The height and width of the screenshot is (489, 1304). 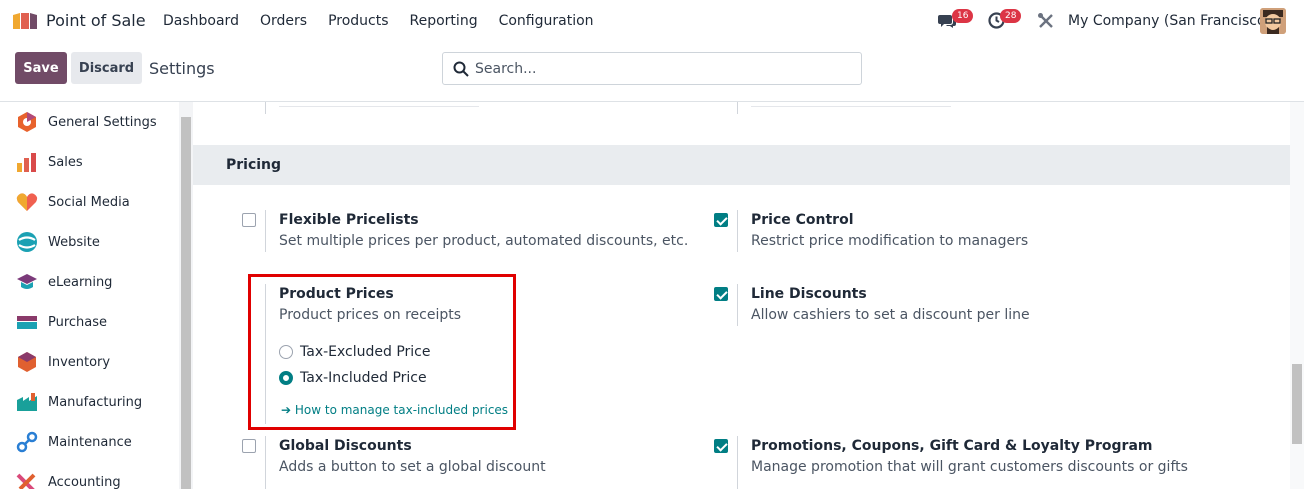 I want to click on activity-count-badge: 28, so click(x=1011, y=16).